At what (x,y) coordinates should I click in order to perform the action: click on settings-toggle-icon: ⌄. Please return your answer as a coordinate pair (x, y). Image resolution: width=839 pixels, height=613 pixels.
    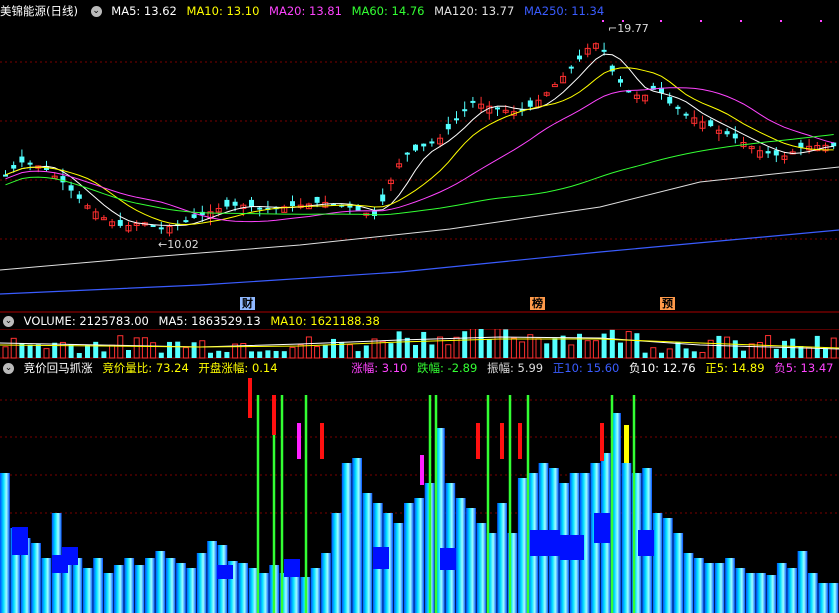
    Looking at the image, I should click on (96, 11).